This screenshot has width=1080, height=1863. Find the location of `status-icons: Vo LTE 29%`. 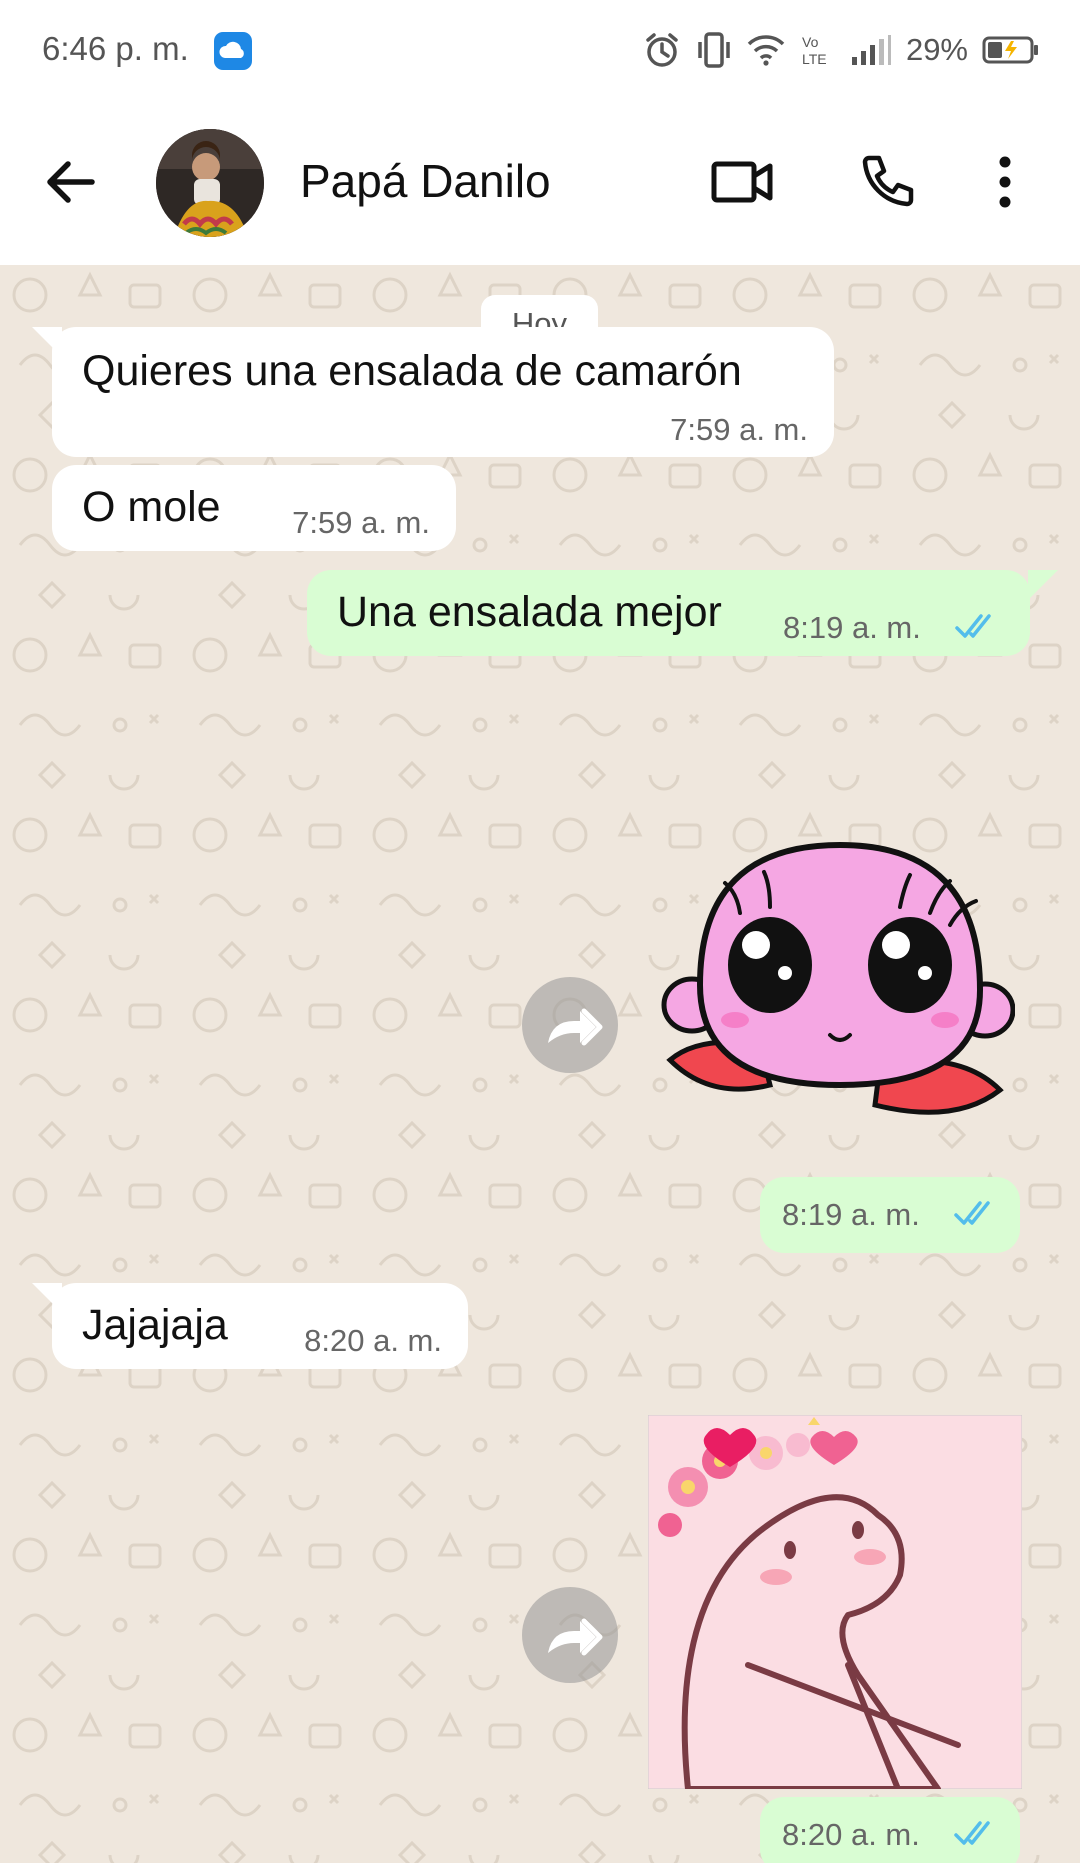

status-icons: Vo LTE 29% is located at coordinates (841, 50).